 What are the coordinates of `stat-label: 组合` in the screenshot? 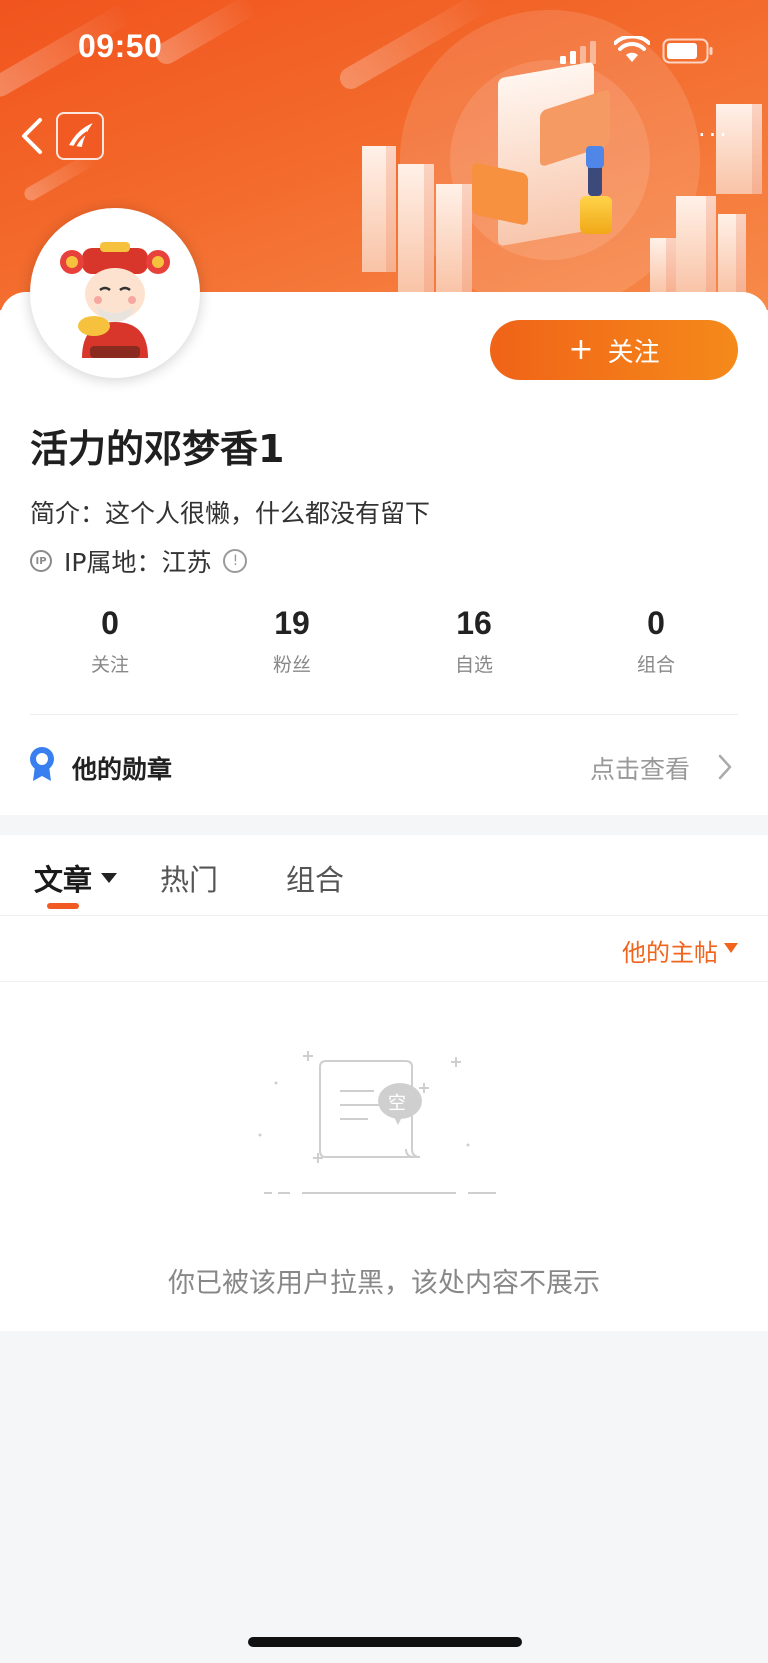 It's located at (655, 665).